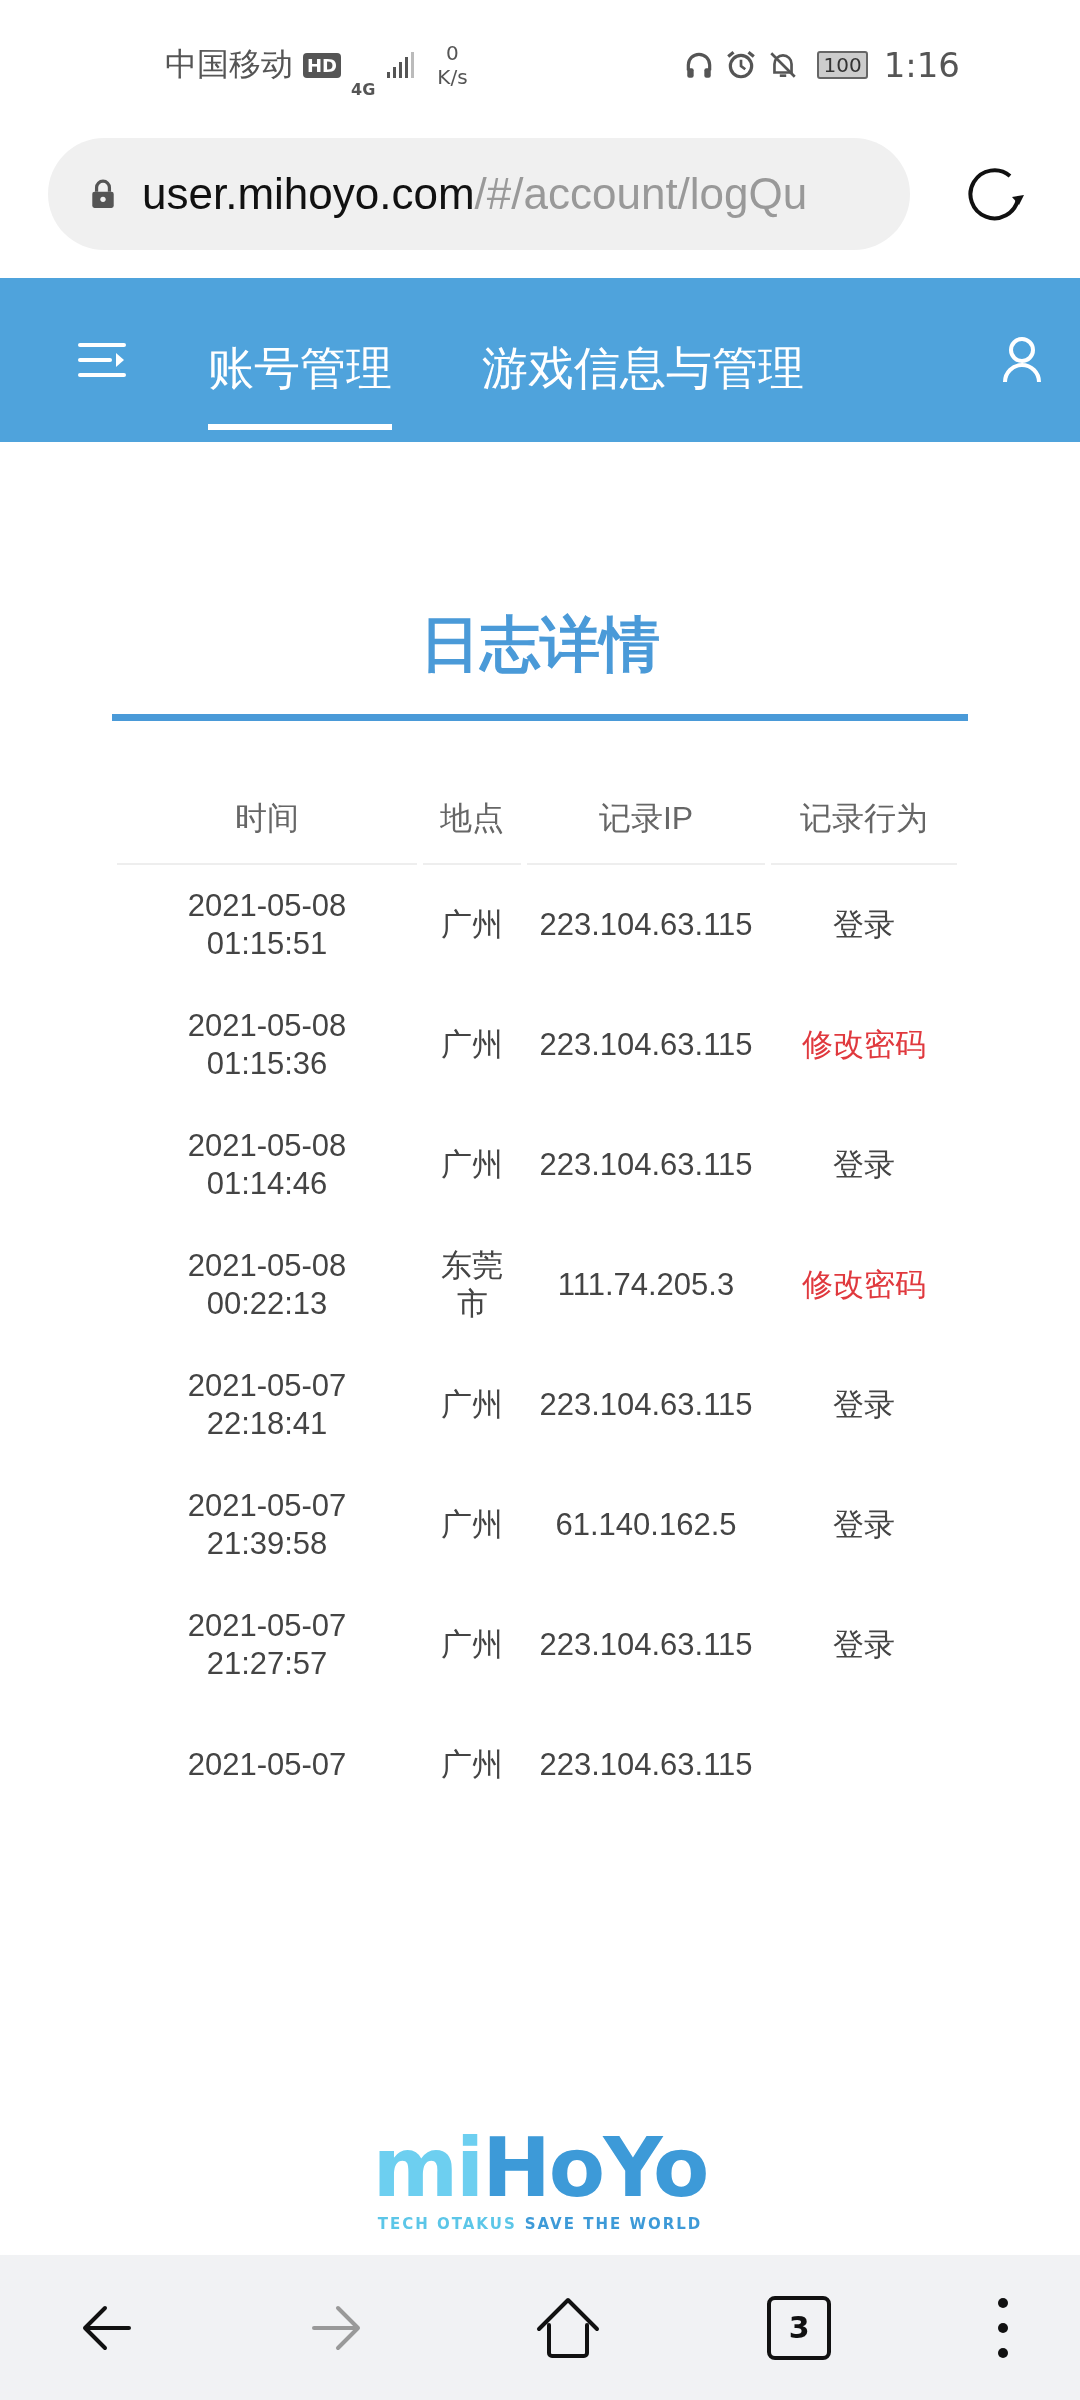 The height and width of the screenshot is (2400, 1080). I want to click on network-type: 4G, so click(363, 89).